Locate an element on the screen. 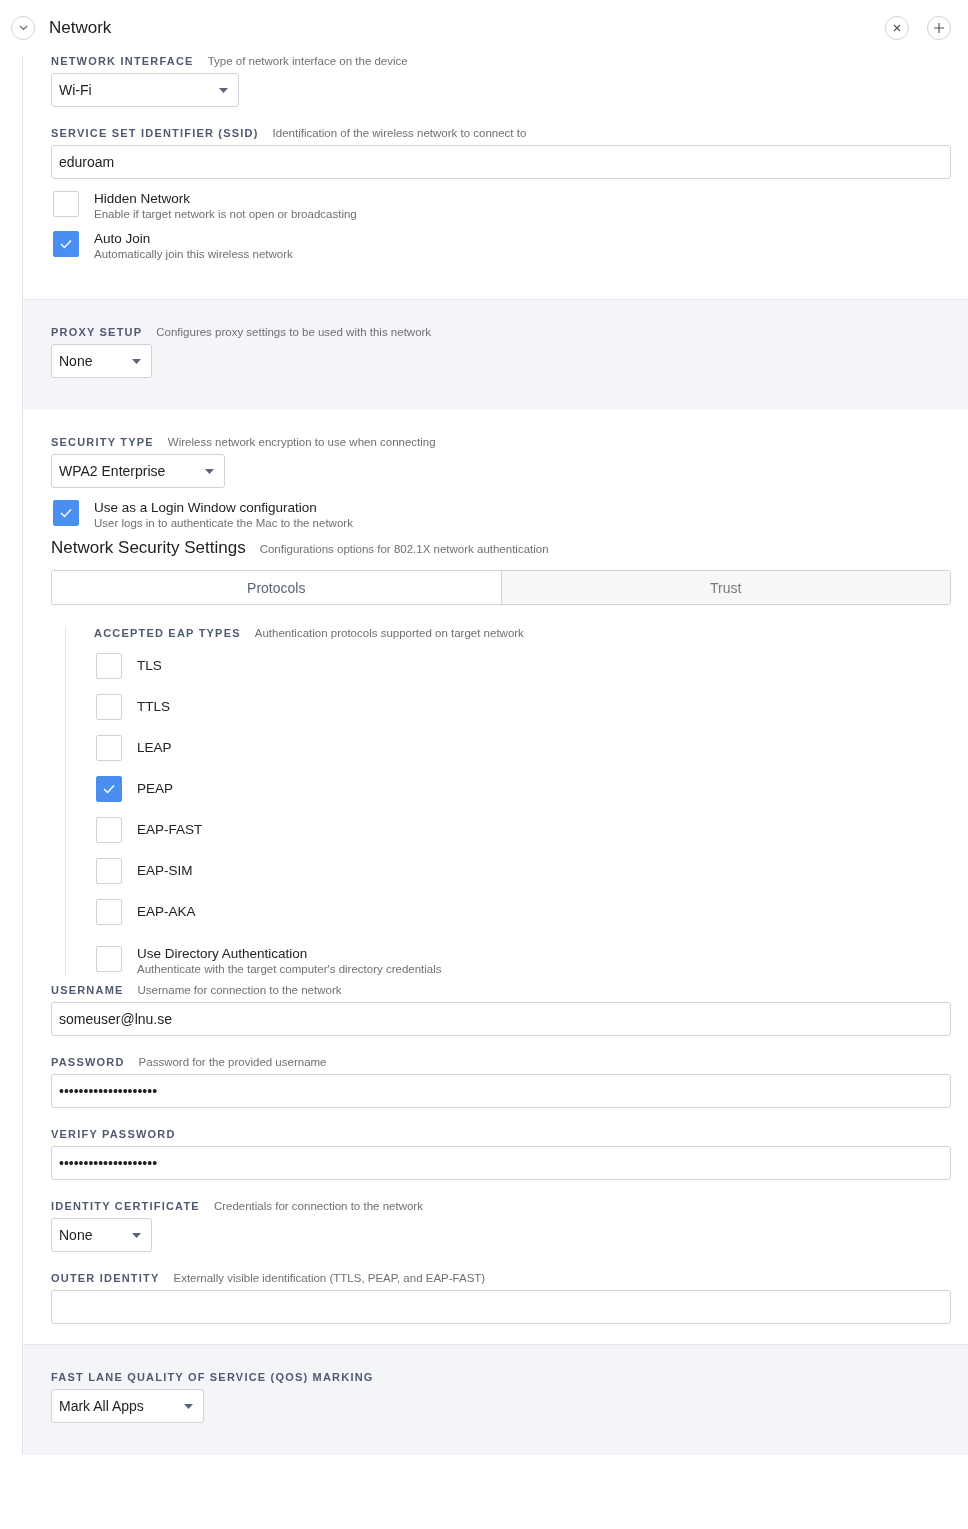 This screenshot has height=1529, width=968. checkbox-label: EAP-SIM is located at coordinates (165, 870).